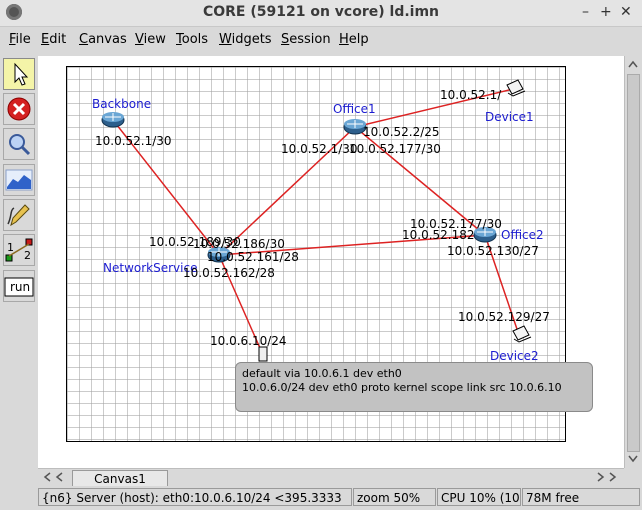 This screenshot has width=642, height=510. What do you see at coordinates (522, 334) in the screenshot?
I see `laptop-icon-device2` at bounding box center [522, 334].